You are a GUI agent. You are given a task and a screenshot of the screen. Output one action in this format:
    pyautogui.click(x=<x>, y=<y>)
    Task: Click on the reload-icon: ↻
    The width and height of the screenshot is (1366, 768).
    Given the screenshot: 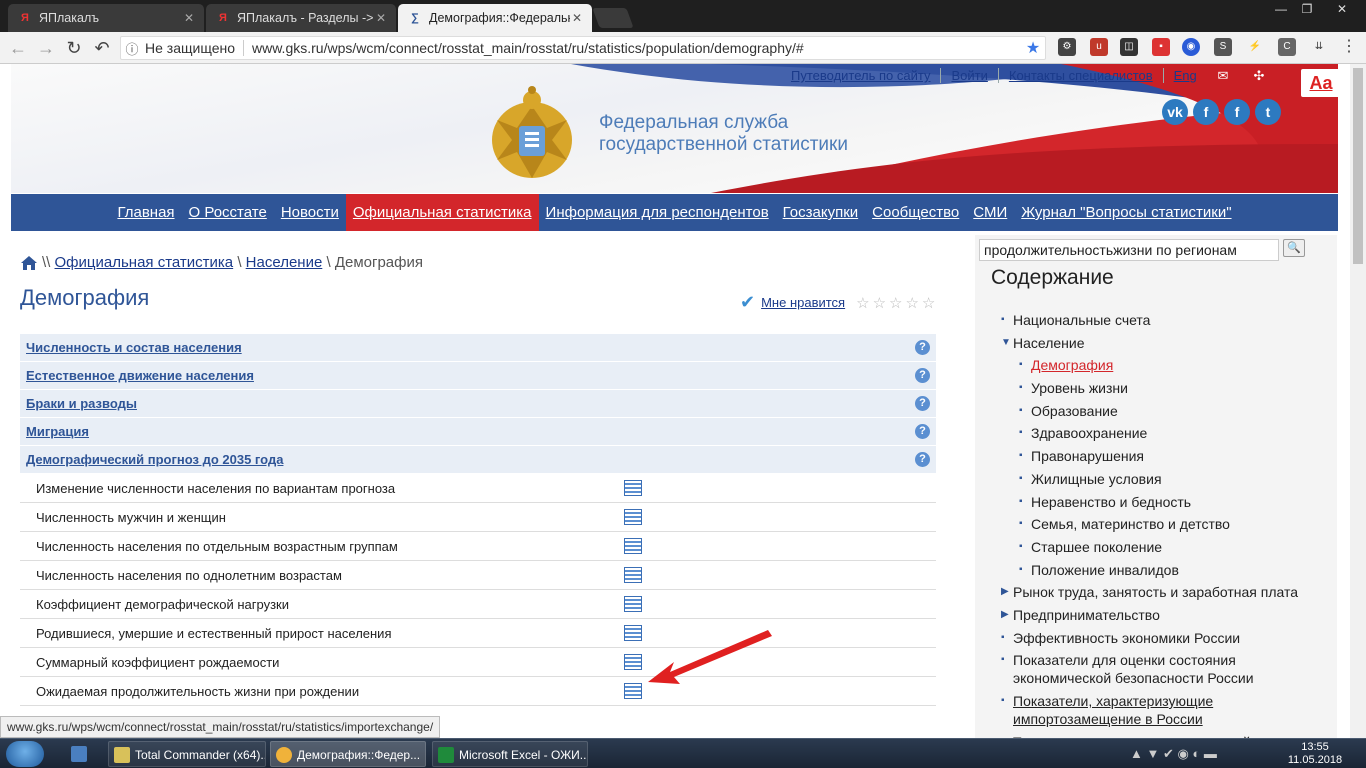 What is the action you would take?
    pyautogui.click(x=74, y=48)
    